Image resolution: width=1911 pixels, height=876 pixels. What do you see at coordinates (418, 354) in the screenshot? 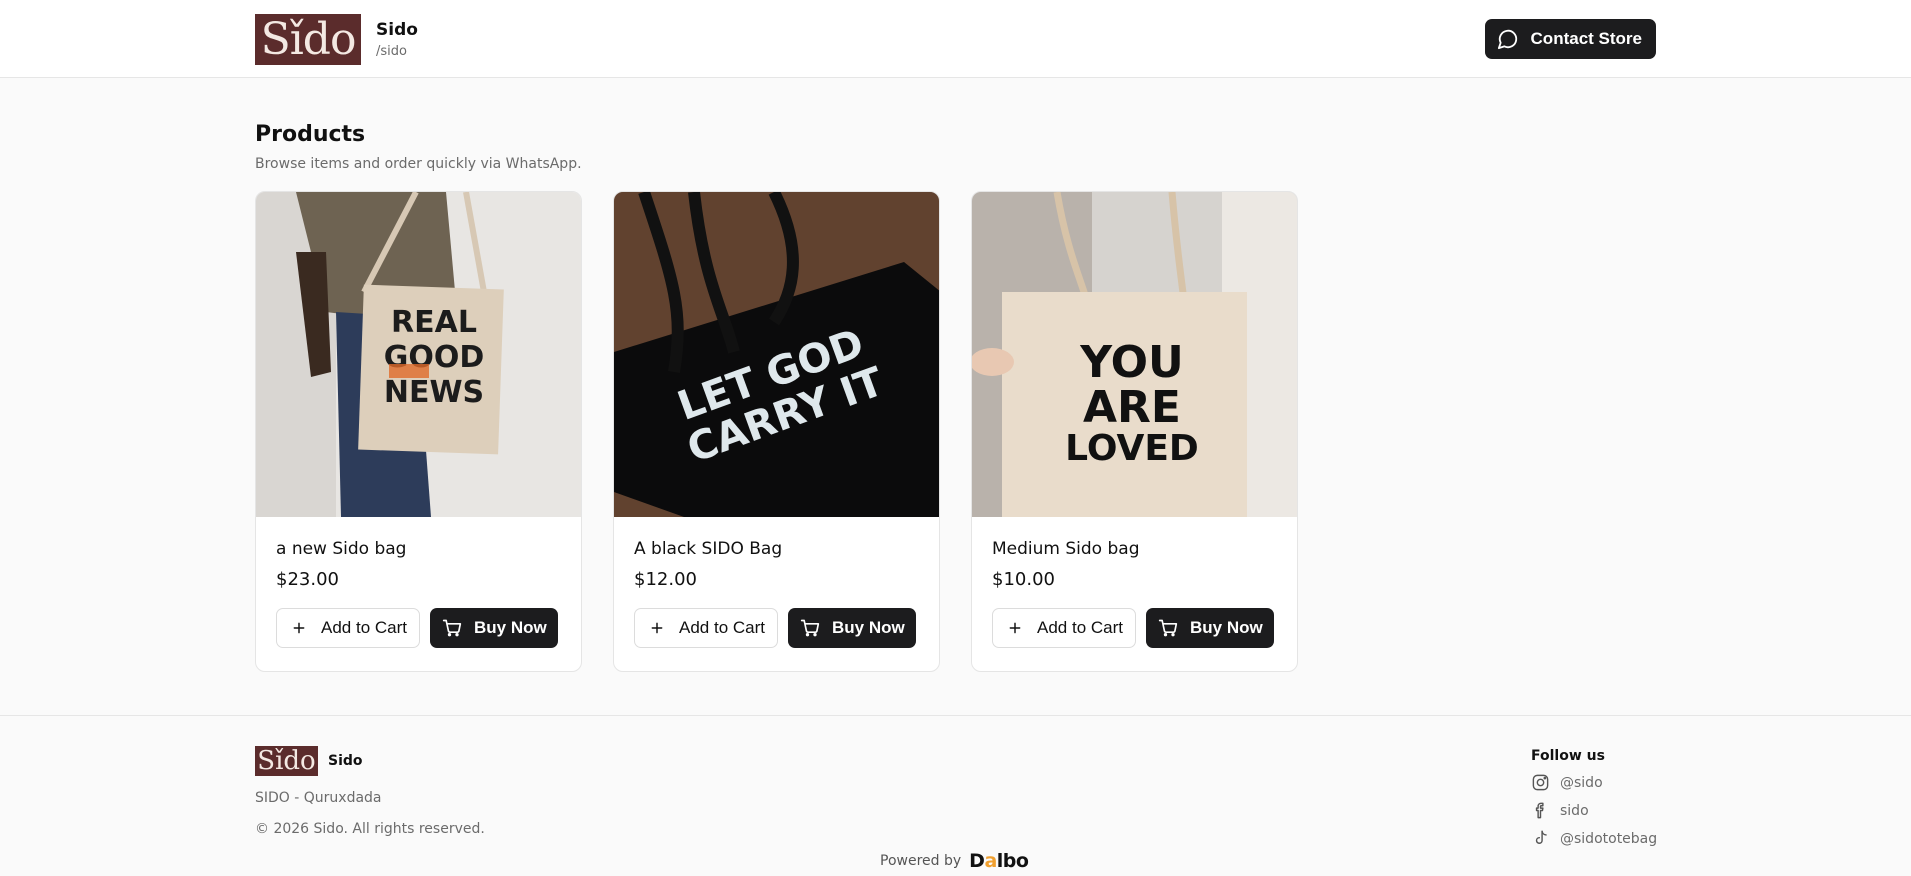
I see `product-image: REAL GOOD NEWS` at bounding box center [418, 354].